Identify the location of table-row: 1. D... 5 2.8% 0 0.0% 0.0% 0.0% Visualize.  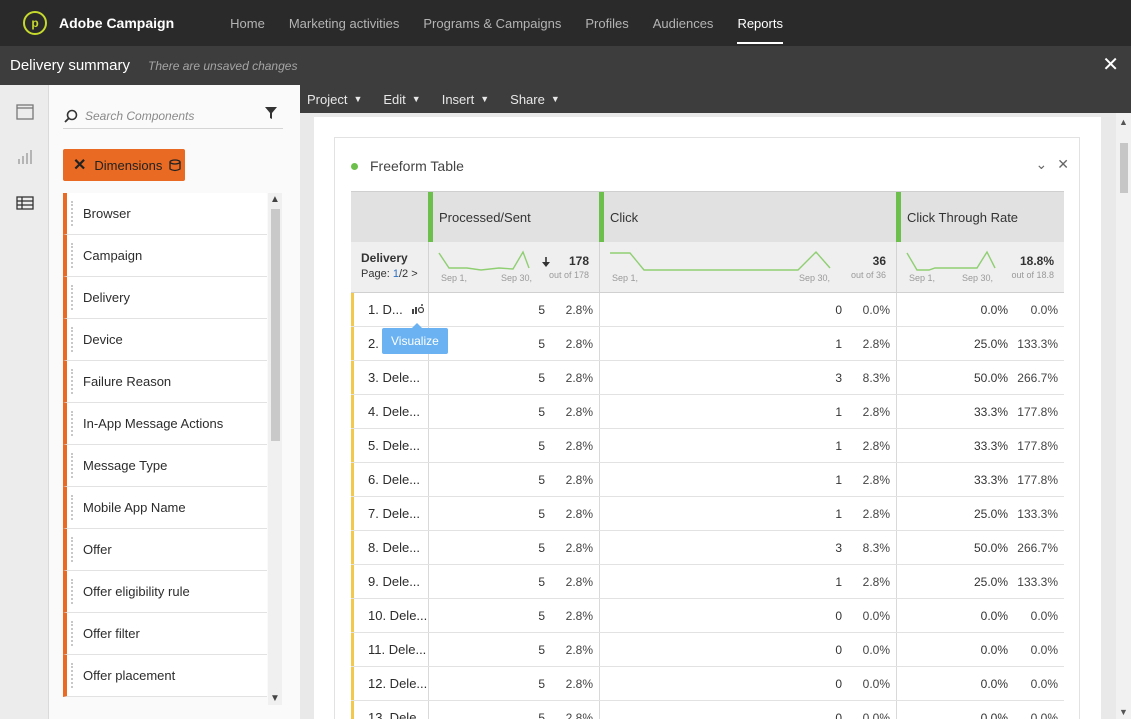
(707, 323).